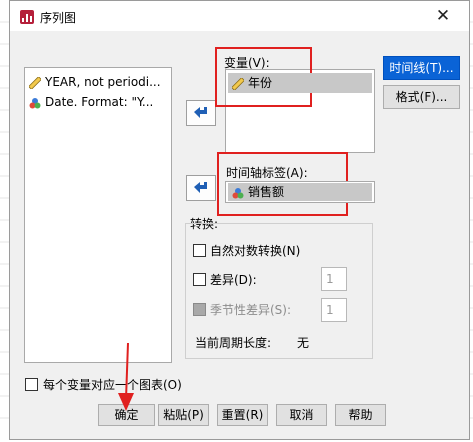 The image size is (473, 442). What do you see at coordinates (443, 16) in the screenshot?
I see `close-icon: ✕` at bounding box center [443, 16].